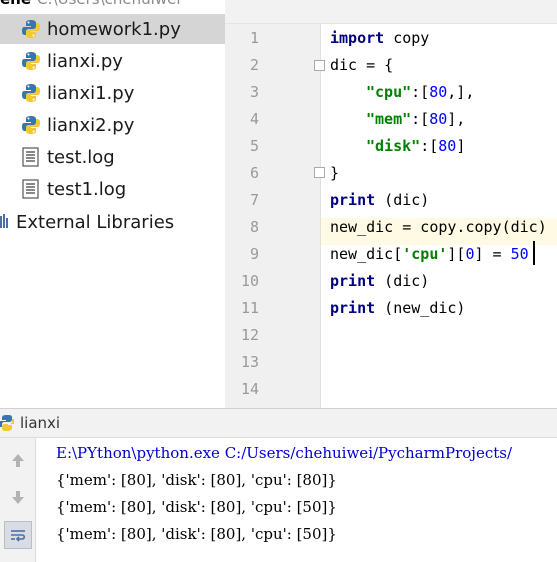 The width and height of the screenshot is (557, 562). I want to click on line-number: 1, so click(254, 38).